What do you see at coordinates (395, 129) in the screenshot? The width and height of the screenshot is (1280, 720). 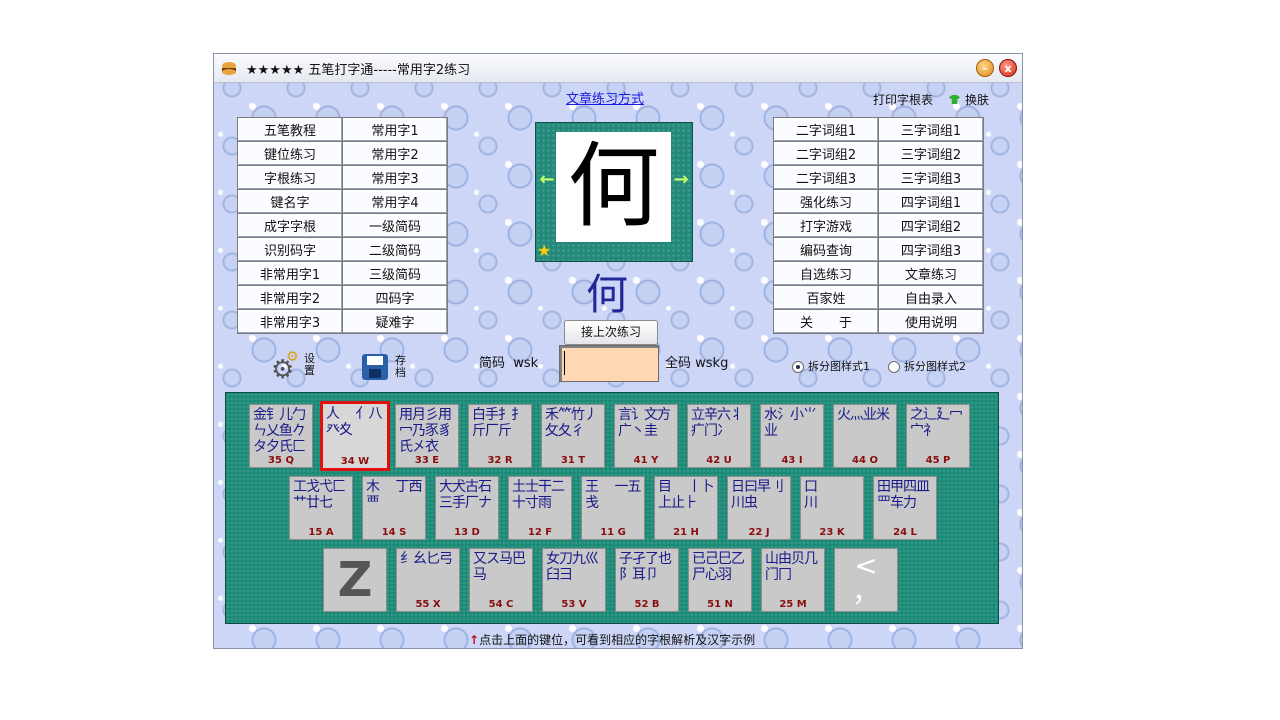 I see `menu-common-chars-1: 常用字1` at bounding box center [395, 129].